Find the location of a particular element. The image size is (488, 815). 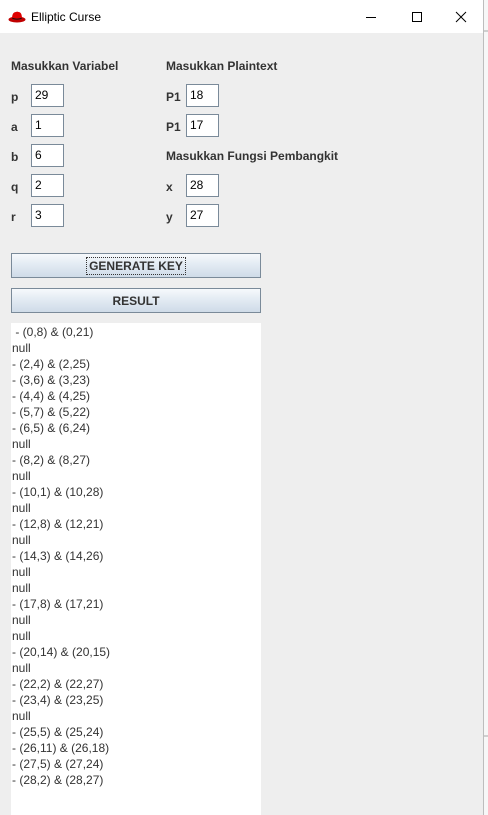

output-line: - (26,11) & (26,18) is located at coordinates (61, 748).